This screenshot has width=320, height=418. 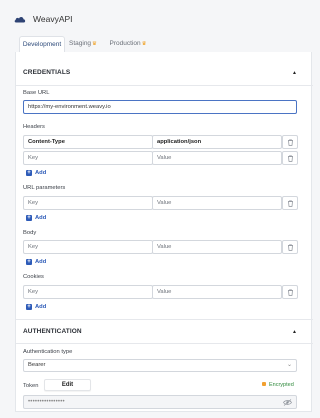 I want to click on body-value-input: Value, so click(x=217, y=247).